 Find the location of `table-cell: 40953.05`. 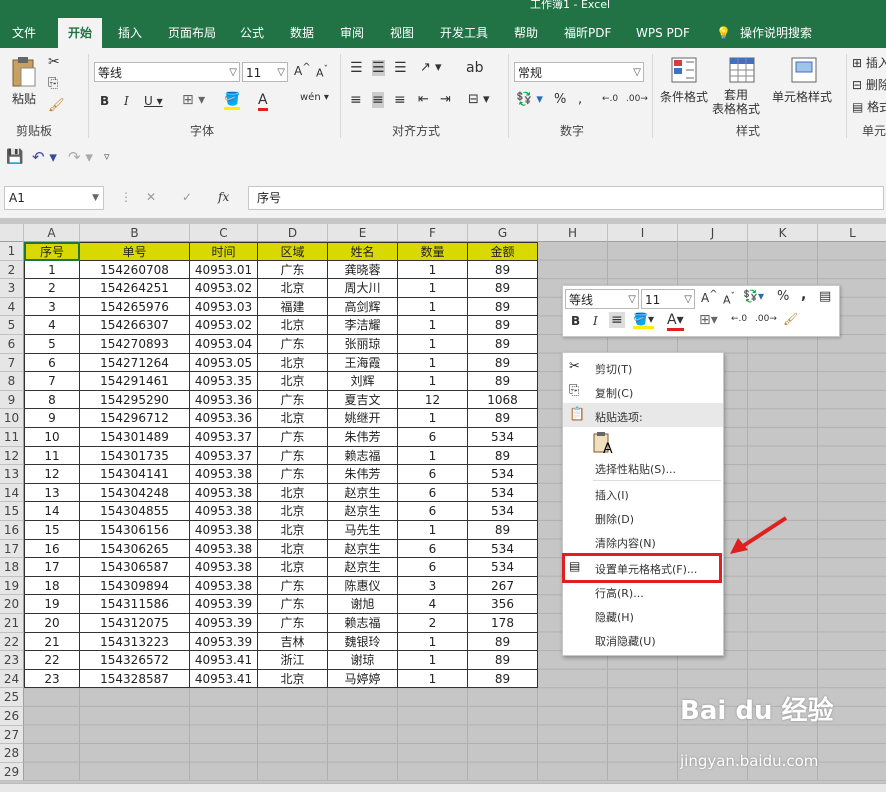

table-cell: 40953.05 is located at coordinates (224, 363).